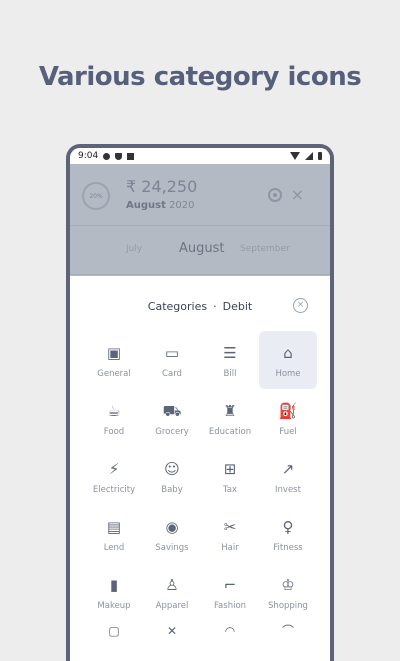 The height and width of the screenshot is (661, 400). I want to click on category-item-lend: ▤ Lend, so click(114, 534).